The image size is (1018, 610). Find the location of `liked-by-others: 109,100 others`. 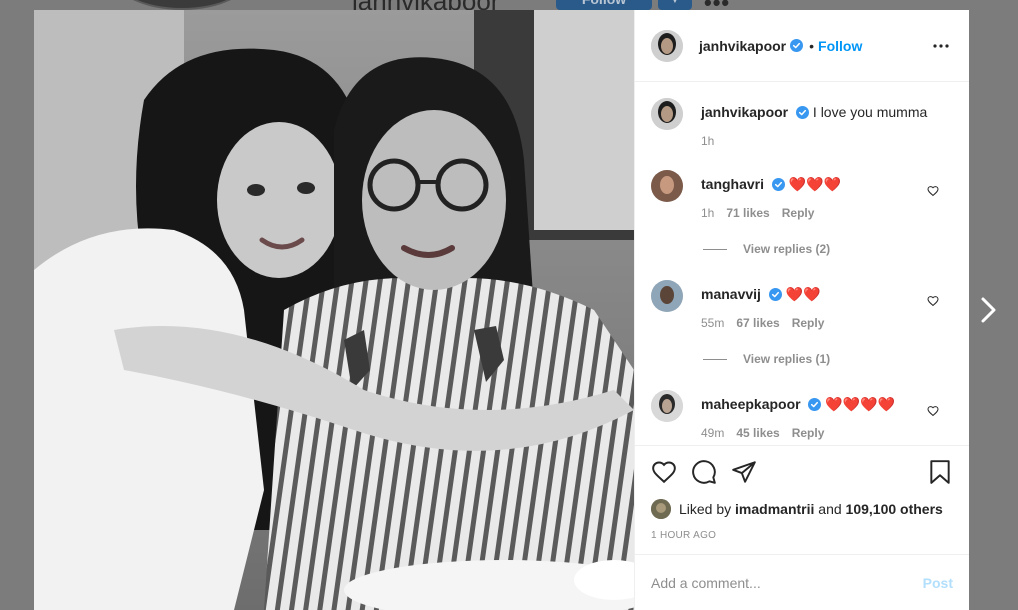

liked-by-others: 109,100 others is located at coordinates (894, 509).